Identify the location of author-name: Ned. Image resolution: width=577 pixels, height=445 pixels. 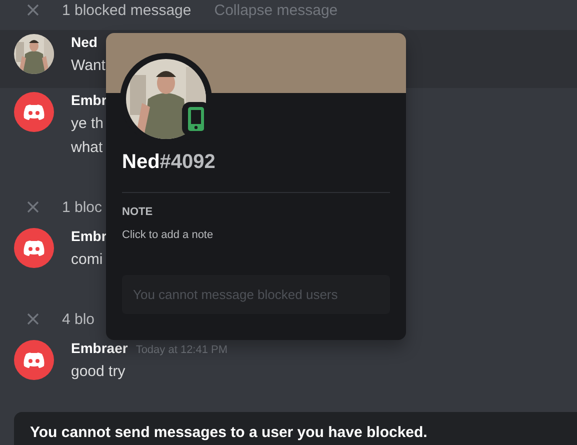
(84, 42).